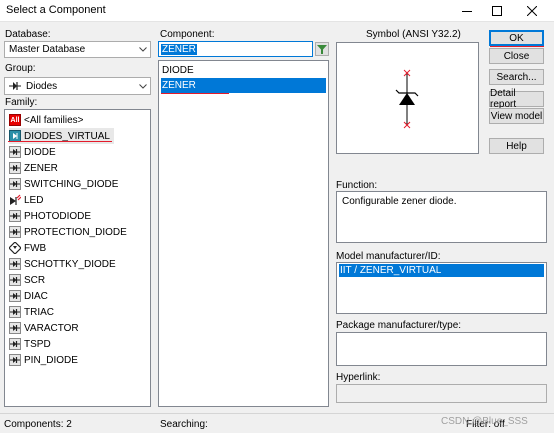  Describe the element at coordinates (15, 328) in the screenshot. I see `varactor-icon` at that location.